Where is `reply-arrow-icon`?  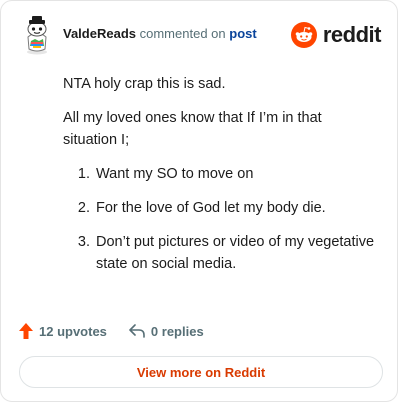
reply-arrow-icon is located at coordinates (137, 331).